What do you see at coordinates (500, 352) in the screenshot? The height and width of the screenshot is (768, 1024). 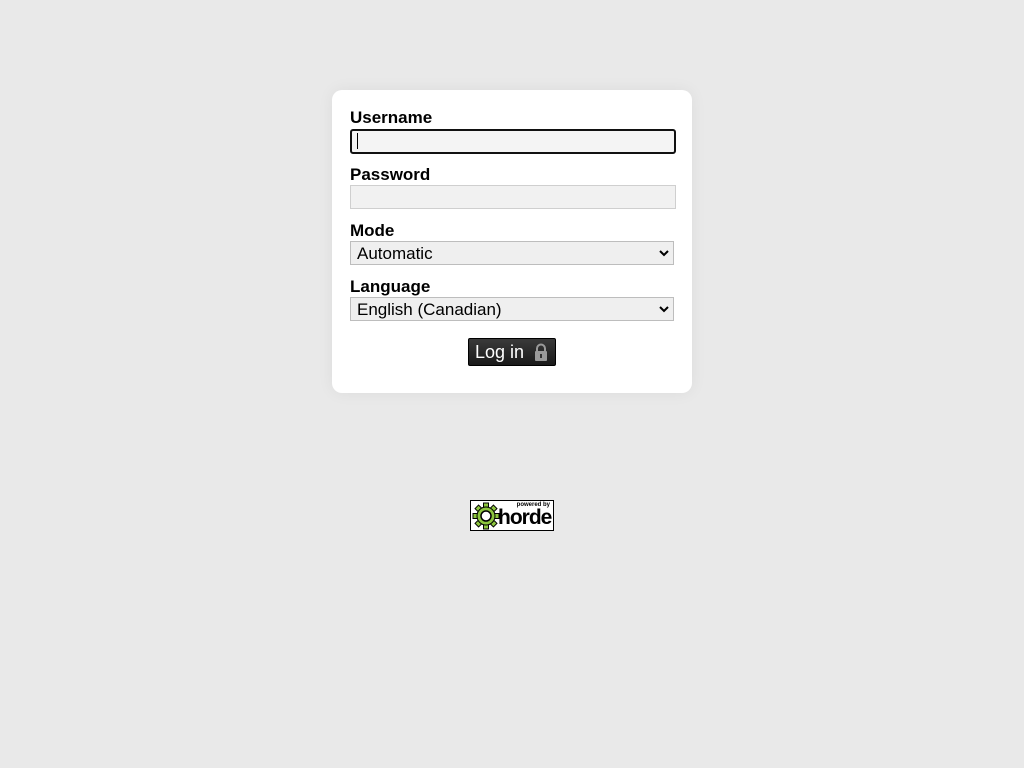 I see `login-button-label: Log in` at bounding box center [500, 352].